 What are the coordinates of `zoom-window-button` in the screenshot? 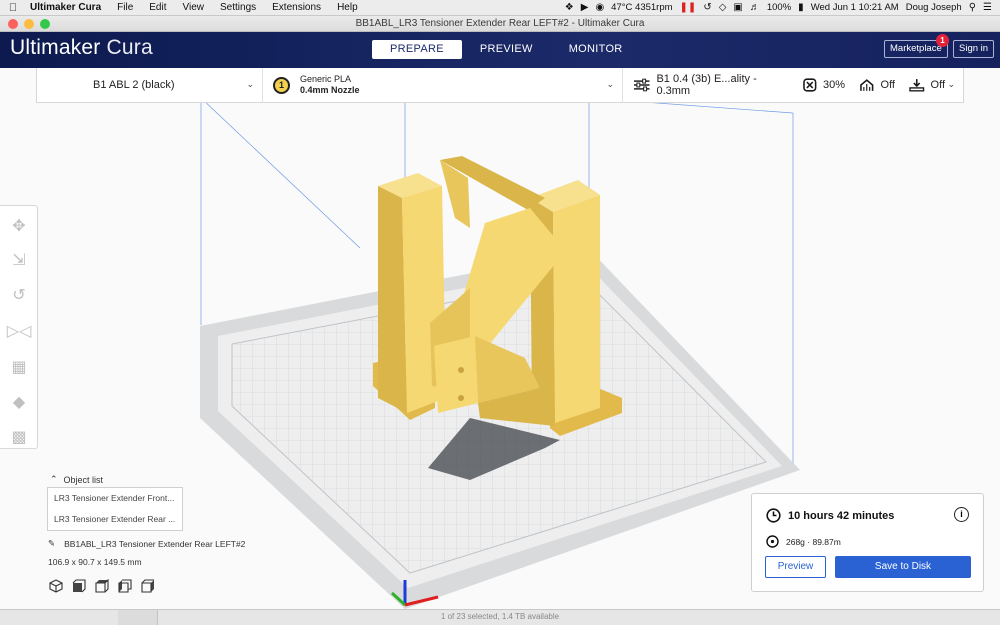 It's located at (45, 24).